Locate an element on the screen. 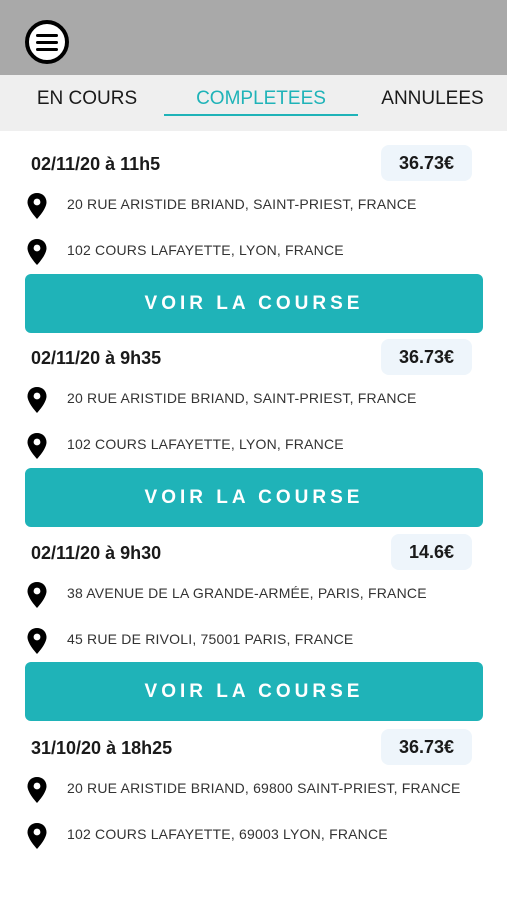 This screenshot has width=507, height=900. ride-date: 02/11/20 à 9h30 is located at coordinates (96, 553).